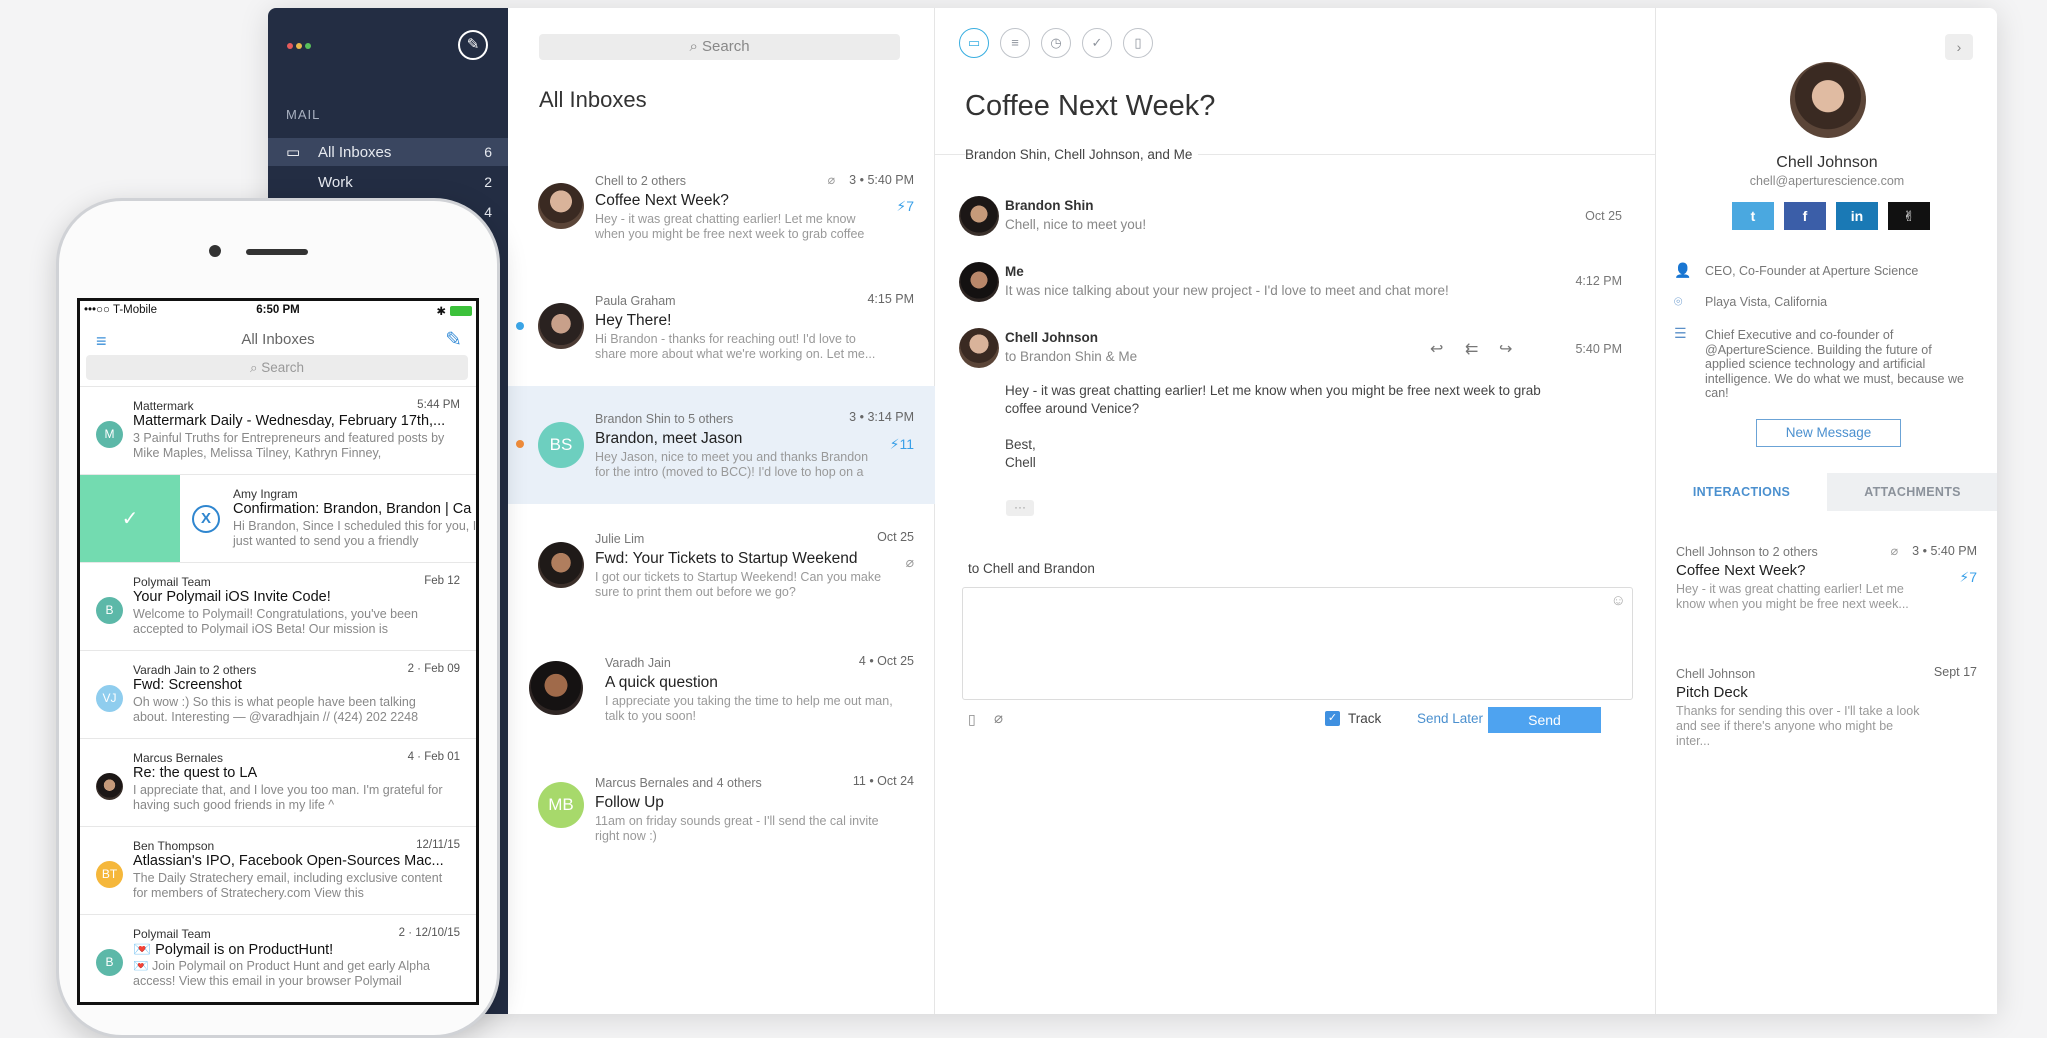 Image resolution: width=2047 pixels, height=1038 pixels. I want to click on mail-subject: Re: the quest to LA, so click(195, 773).